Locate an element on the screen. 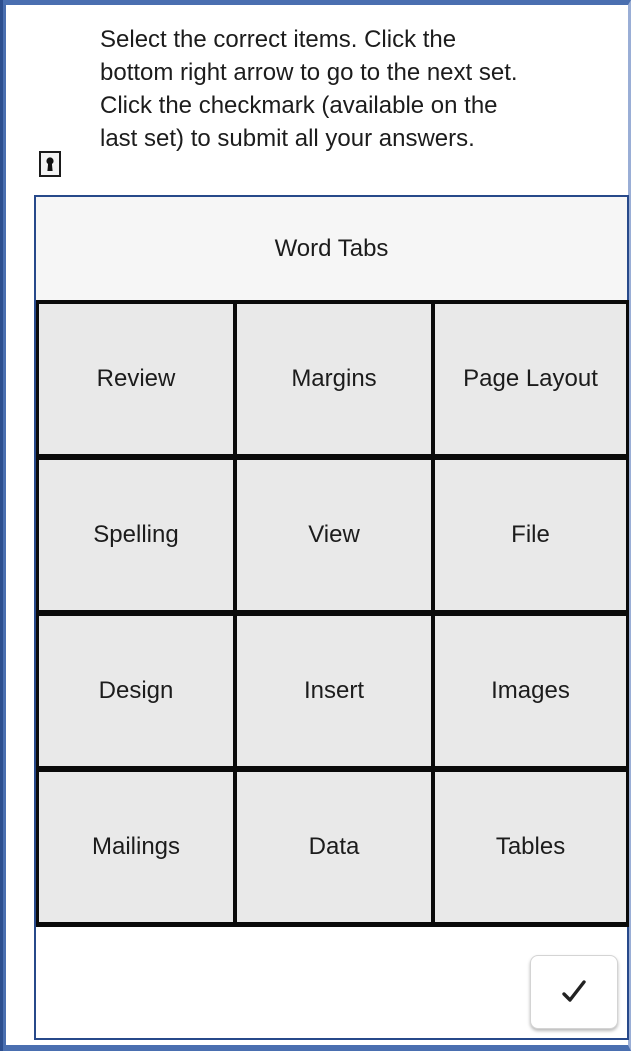  quiz-title: Word Tabs is located at coordinates (331, 249).